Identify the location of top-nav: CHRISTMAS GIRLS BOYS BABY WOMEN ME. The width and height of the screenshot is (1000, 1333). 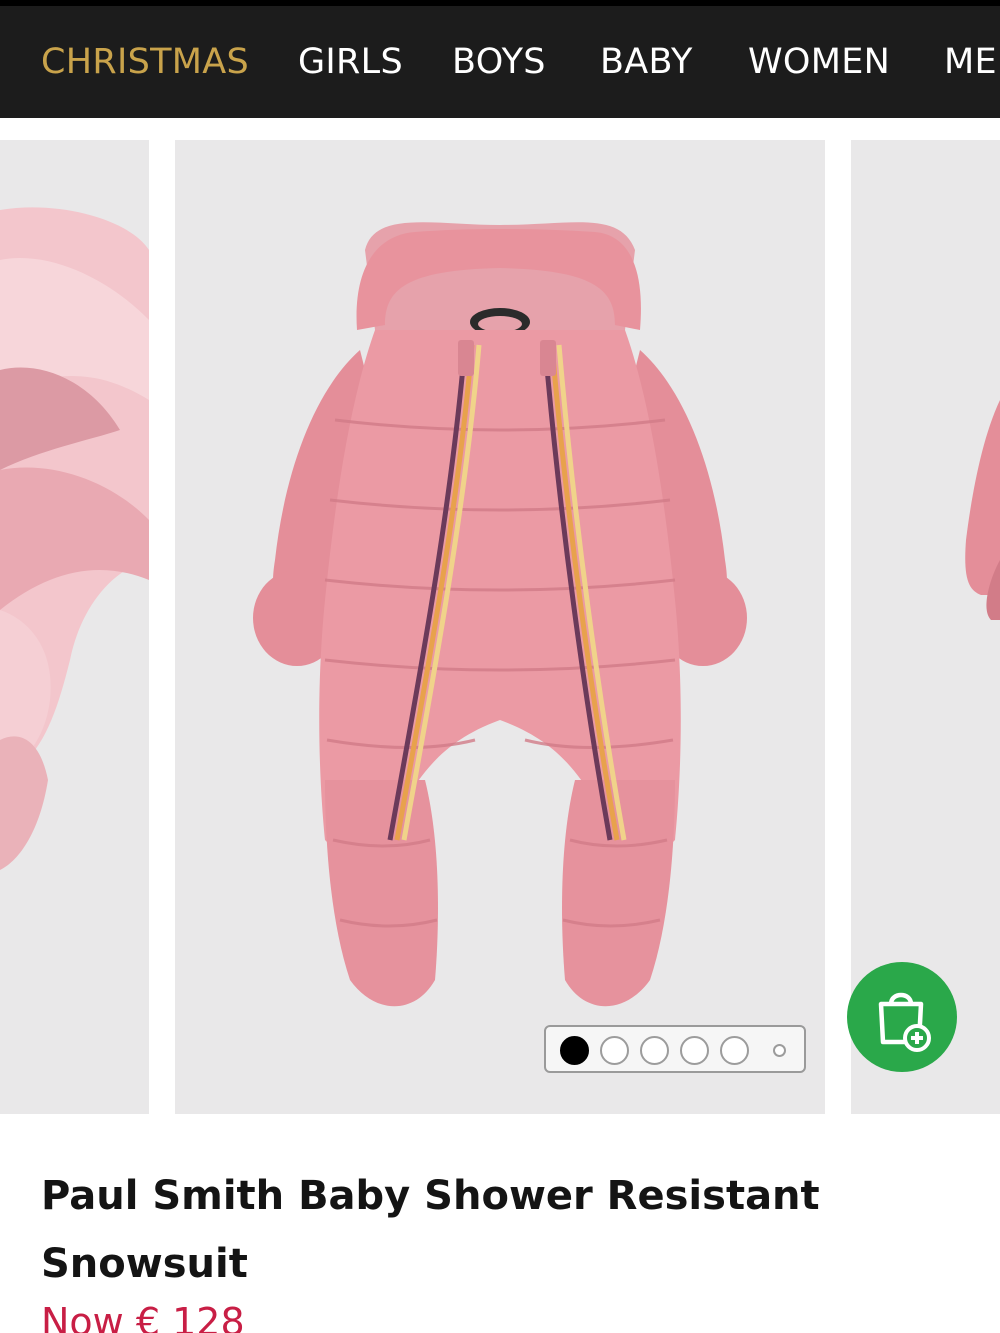
(500, 59).